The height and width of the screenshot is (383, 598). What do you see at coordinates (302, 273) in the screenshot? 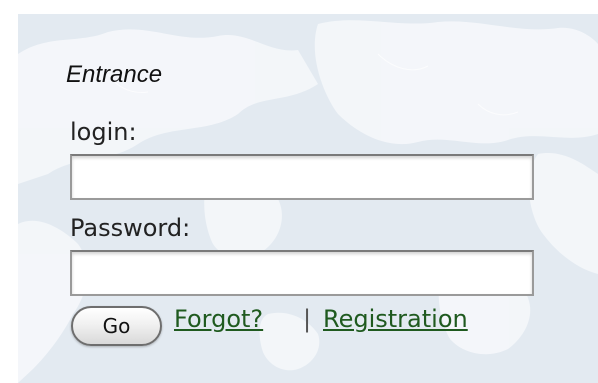
I see `password-input` at bounding box center [302, 273].